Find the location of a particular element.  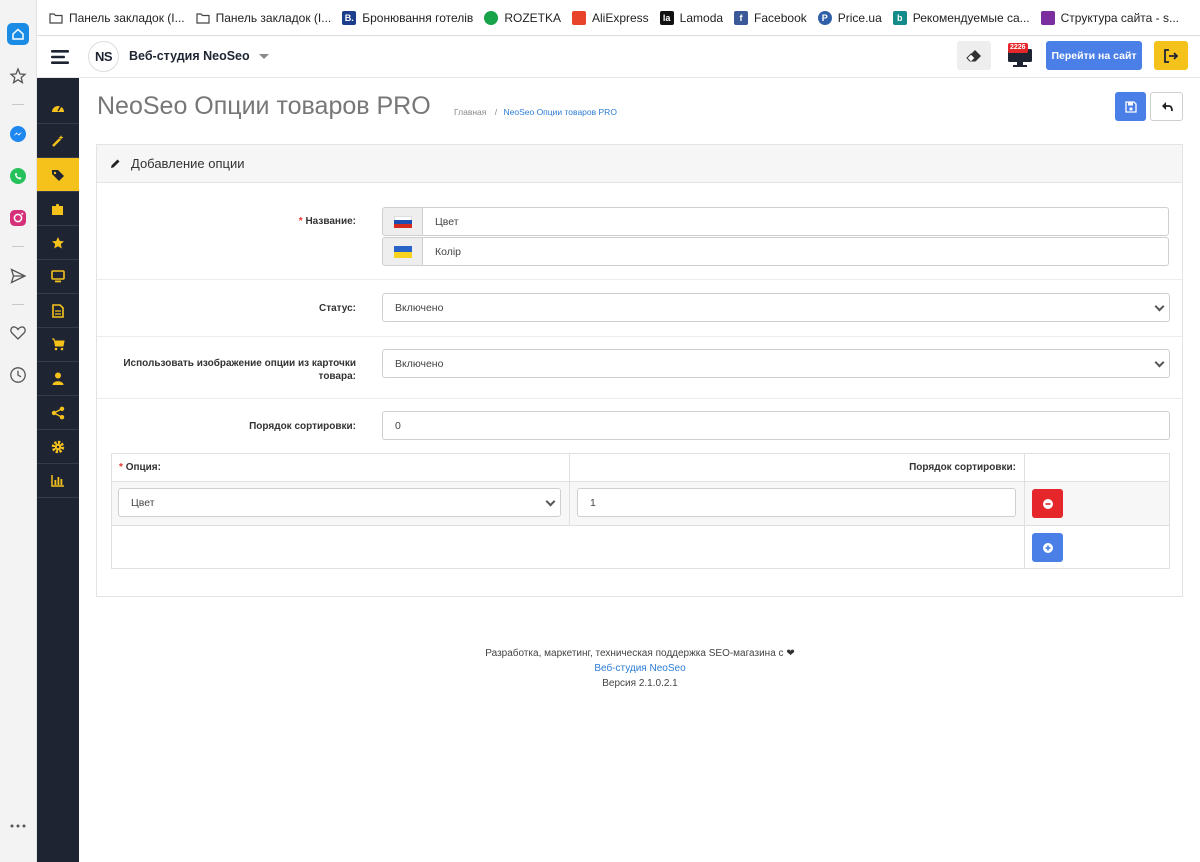

table-header: * Опция: Порядок сортировки: is located at coordinates (640, 468).